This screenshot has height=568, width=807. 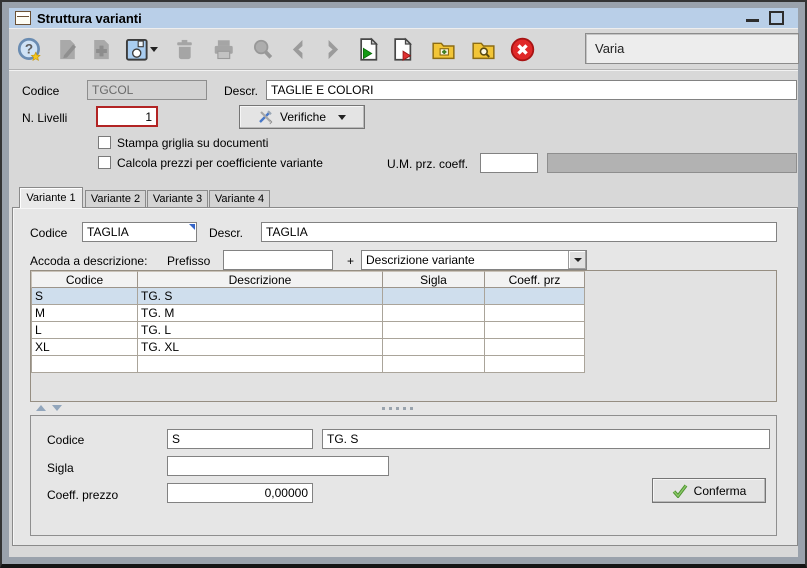 What do you see at coordinates (41, 91) in the screenshot?
I see `codice-label: Codice` at bounding box center [41, 91].